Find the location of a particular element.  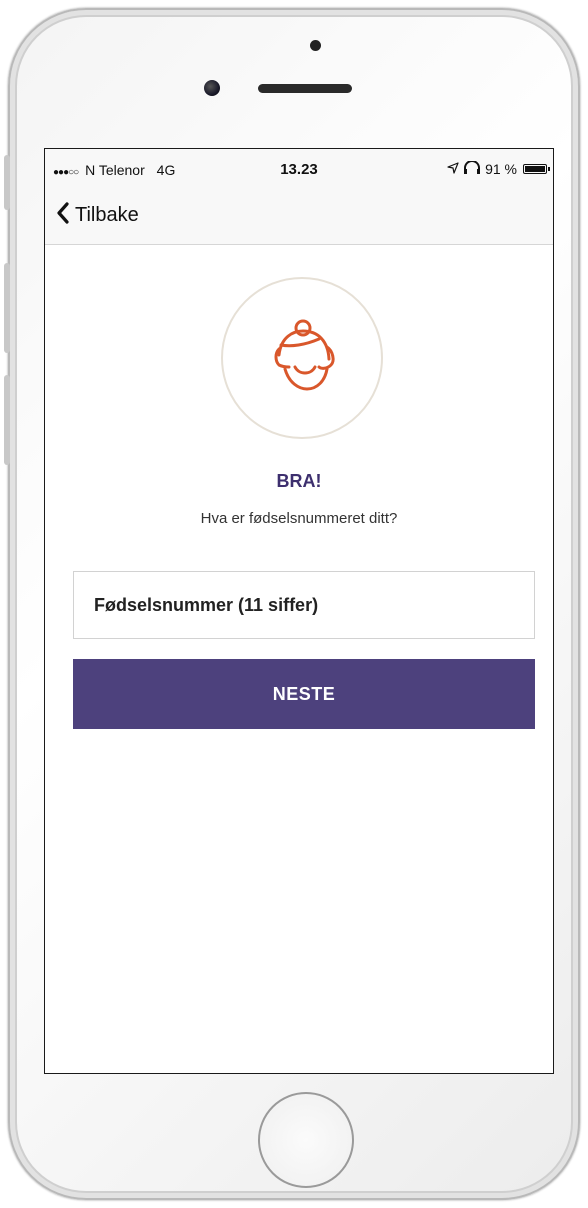

question-text: Hva er fødselsnummeret ditt? is located at coordinates (299, 518).